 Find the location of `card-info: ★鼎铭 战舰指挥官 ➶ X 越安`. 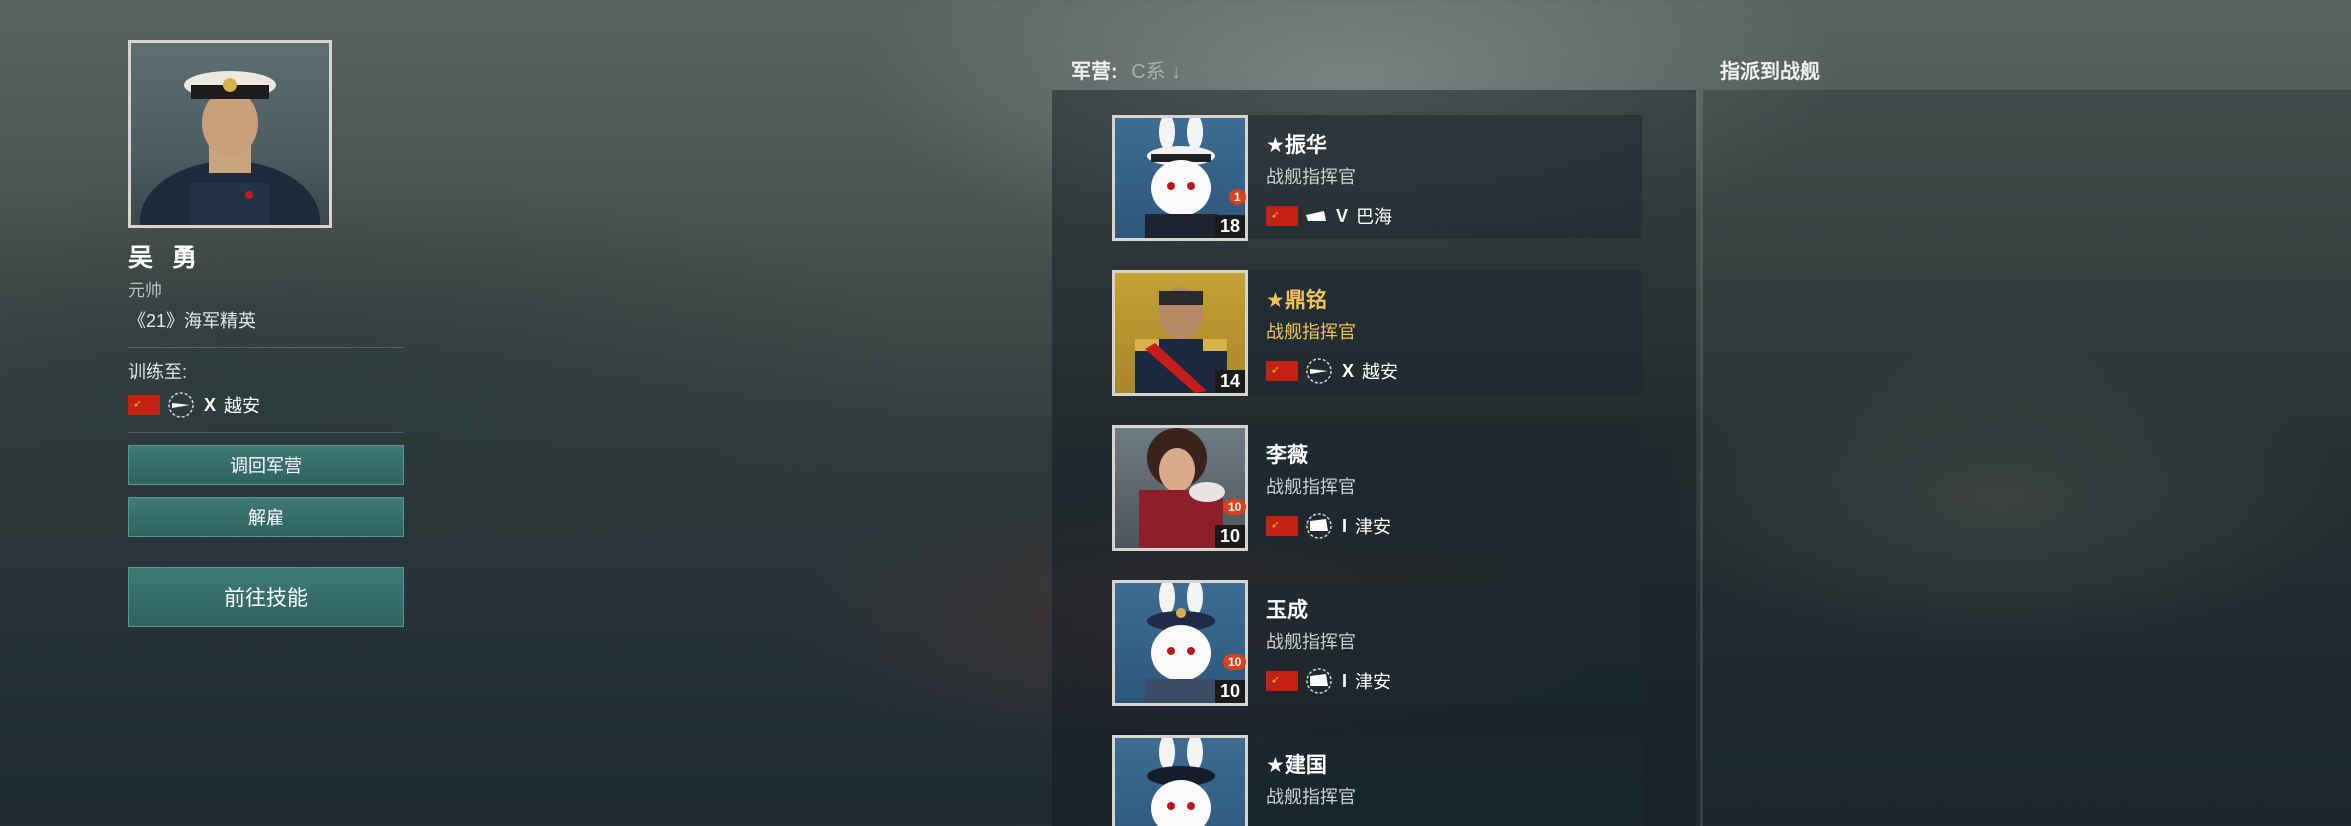

card-info: ★鼎铭 战舰指挥官 ➶ X 越安 is located at coordinates (1332, 334).